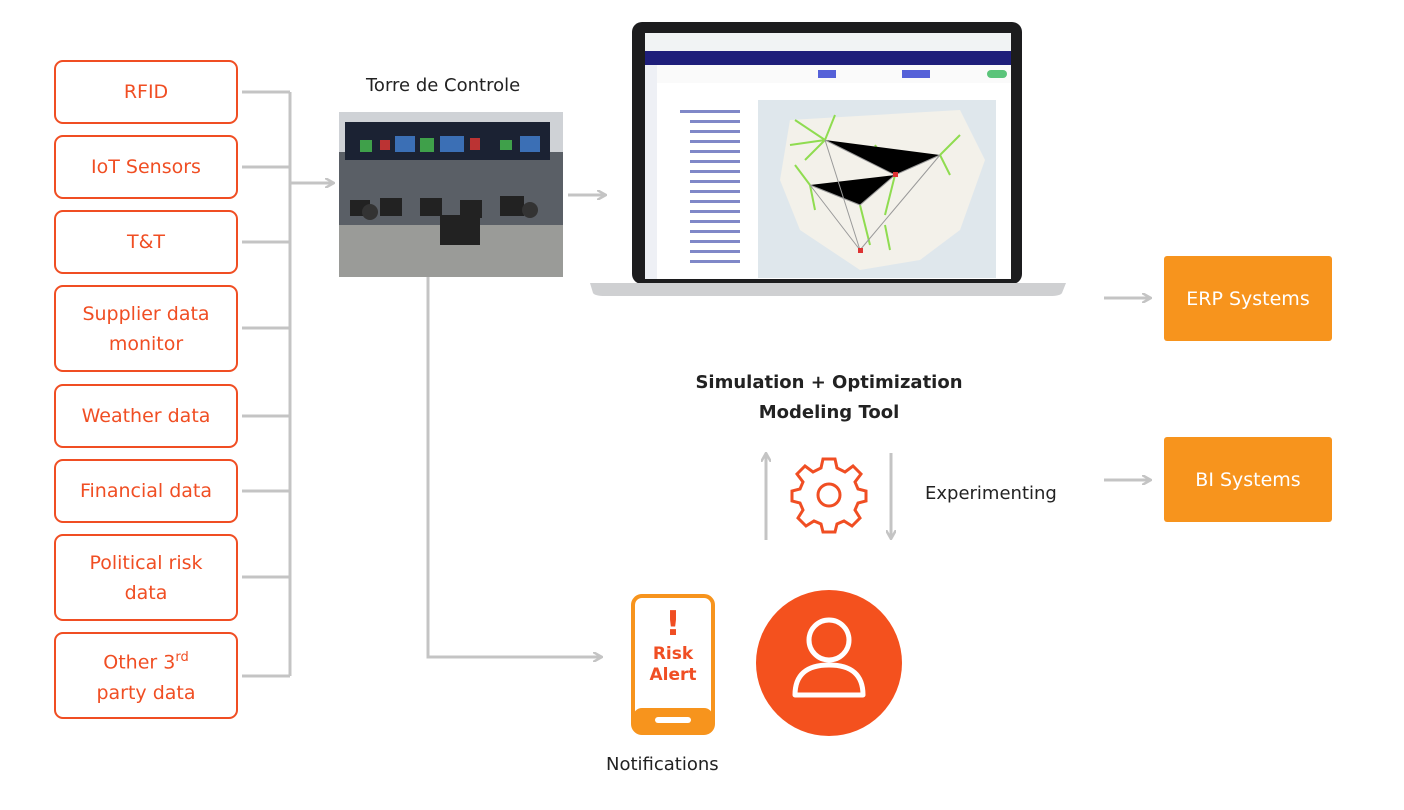  What do you see at coordinates (829, 663) in the screenshot?
I see `user-avatar-icon` at bounding box center [829, 663].